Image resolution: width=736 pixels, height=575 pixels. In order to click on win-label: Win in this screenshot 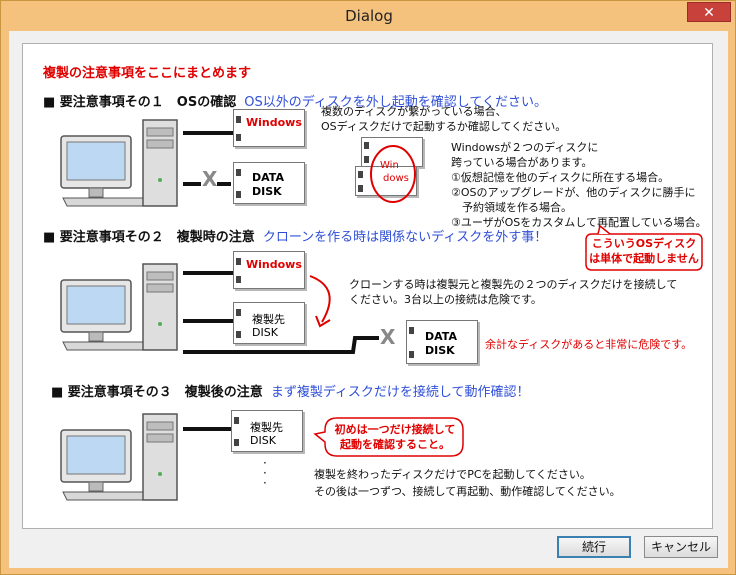, I will do `click(389, 165)`.